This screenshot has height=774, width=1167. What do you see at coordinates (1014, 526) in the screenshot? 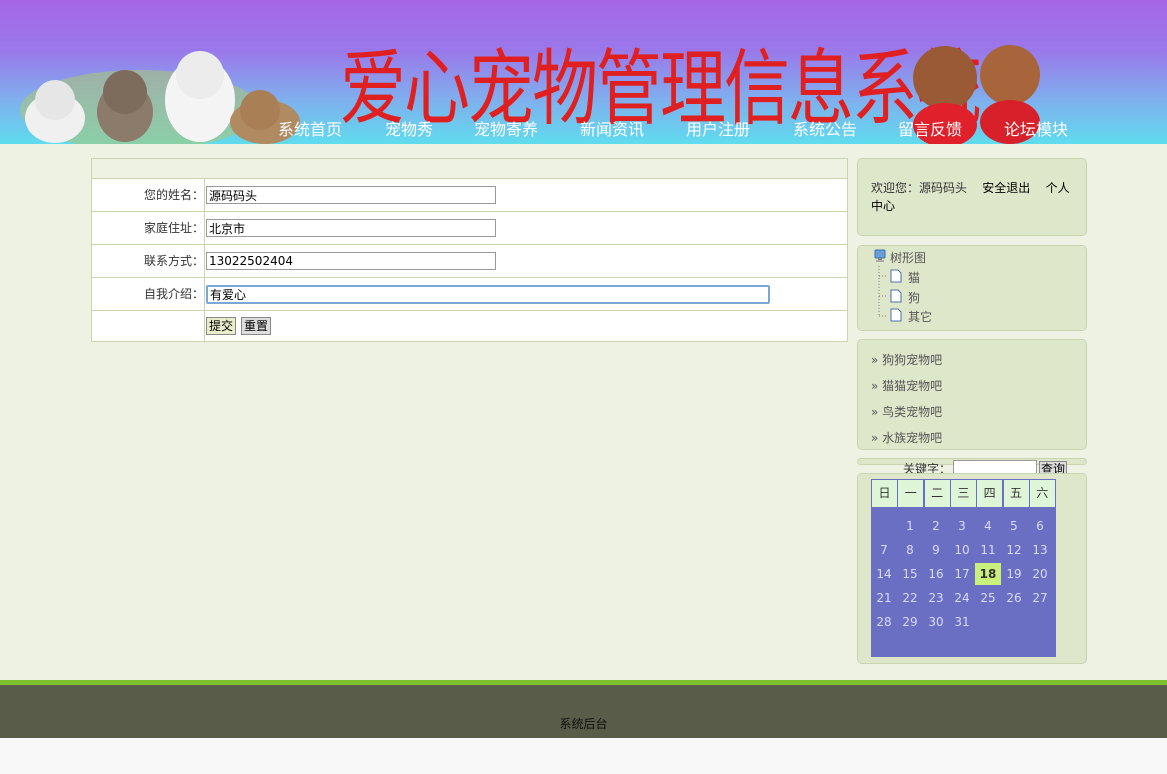
I see `calendar-day: 5` at bounding box center [1014, 526].